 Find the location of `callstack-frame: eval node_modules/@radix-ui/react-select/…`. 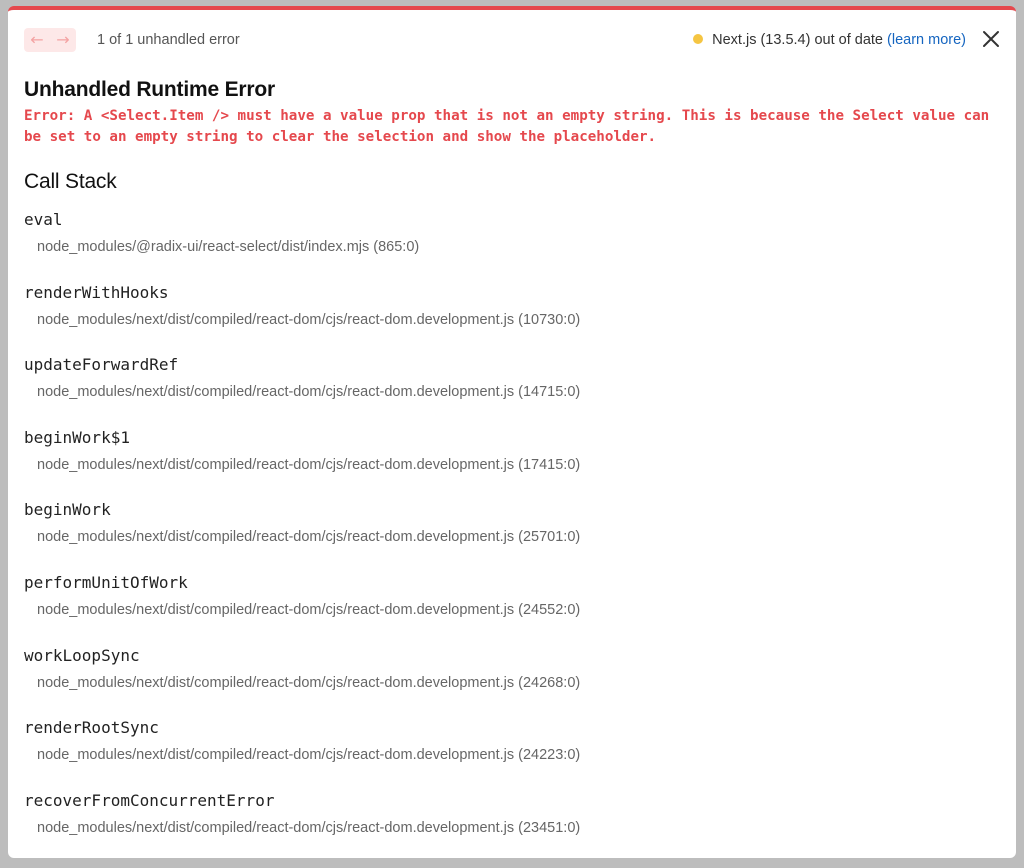

callstack-frame: eval node_modules/@radix-ui/react-select/… is located at coordinates (512, 244).